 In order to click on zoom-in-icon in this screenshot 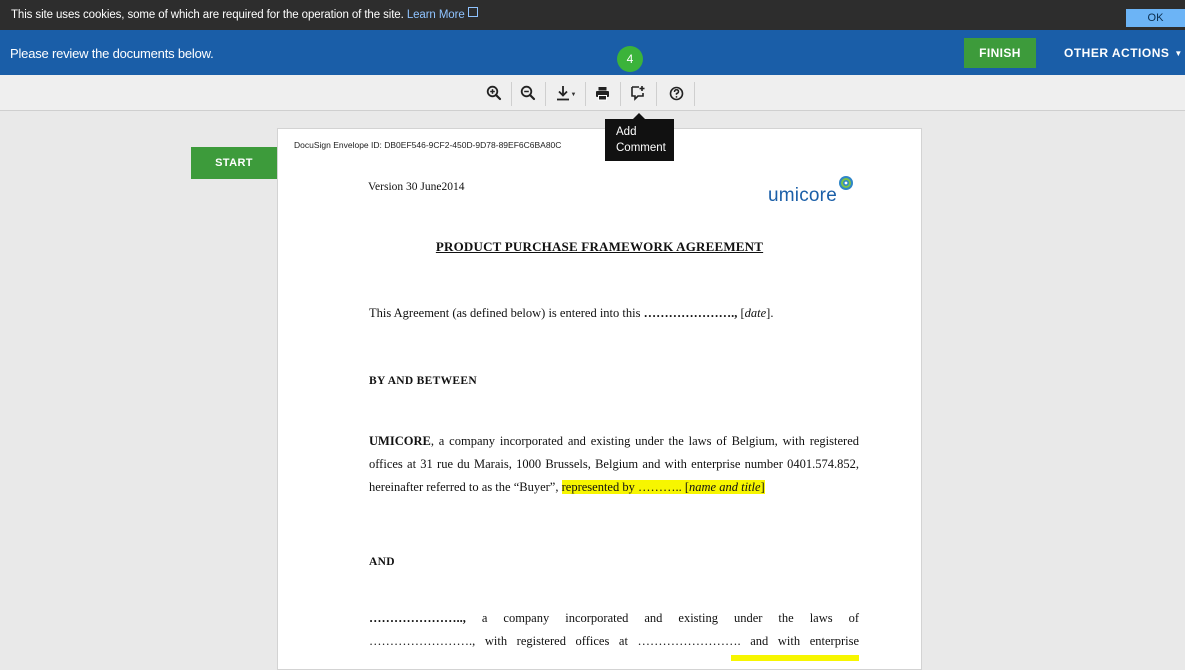, I will do `click(494, 93)`.